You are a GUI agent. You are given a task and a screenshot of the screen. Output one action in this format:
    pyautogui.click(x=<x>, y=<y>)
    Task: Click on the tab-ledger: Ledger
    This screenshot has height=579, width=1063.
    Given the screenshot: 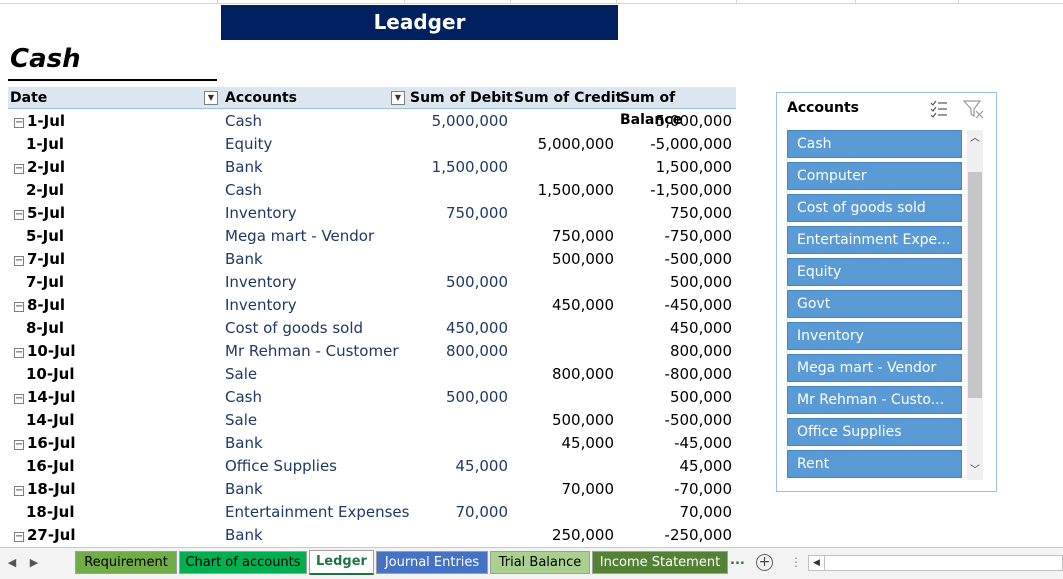 What is the action you would take?
    pyautogui.click(x=341, y=562)
    